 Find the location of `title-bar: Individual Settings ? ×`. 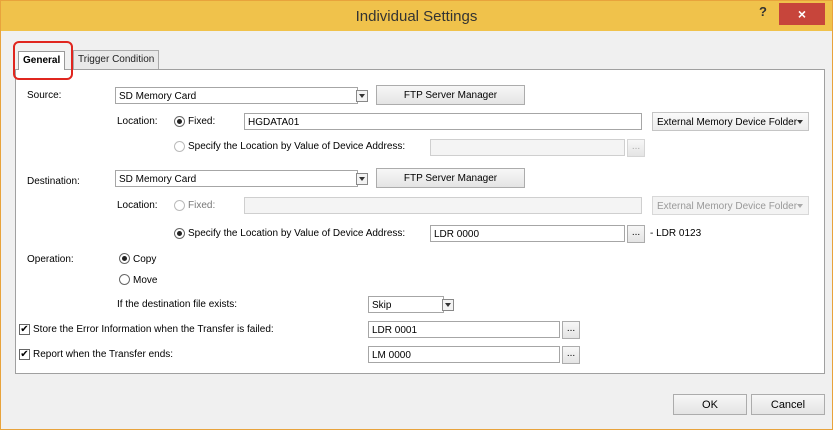

title-bar: Individual Settings ? × is located at coordinates (416, 16).